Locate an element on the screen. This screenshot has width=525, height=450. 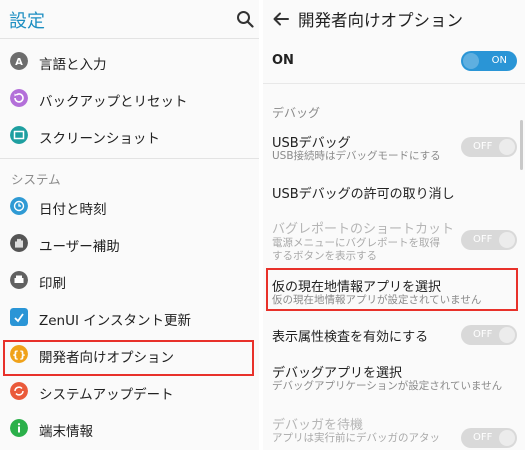
settings-item-screenshot: スクリーンショット is located at coordinates (129, 135).